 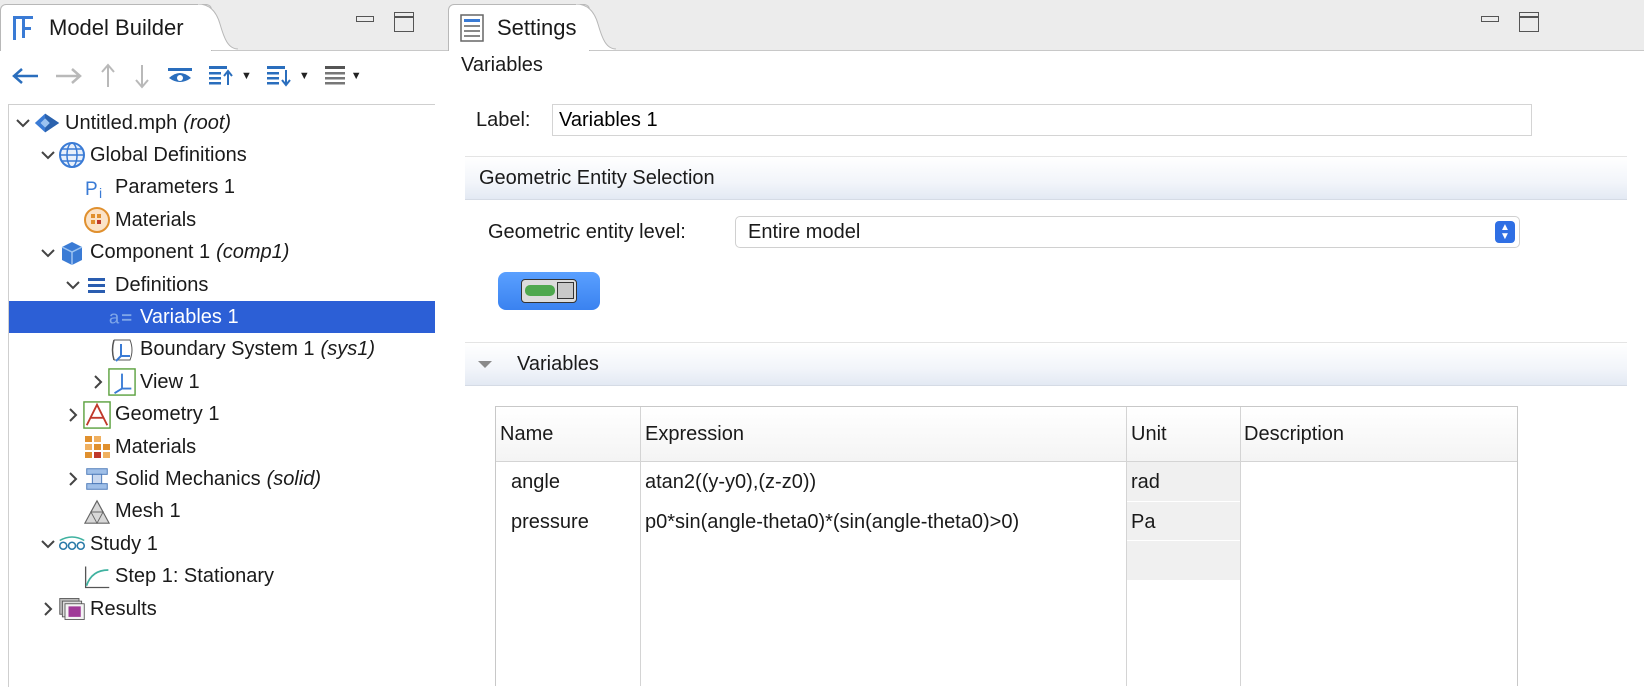 What do you see at coordinates (597, 177) in the screenshot?
I see `geometric-section-title: Geometric Entity Selection` at bounding box center [597, 177].